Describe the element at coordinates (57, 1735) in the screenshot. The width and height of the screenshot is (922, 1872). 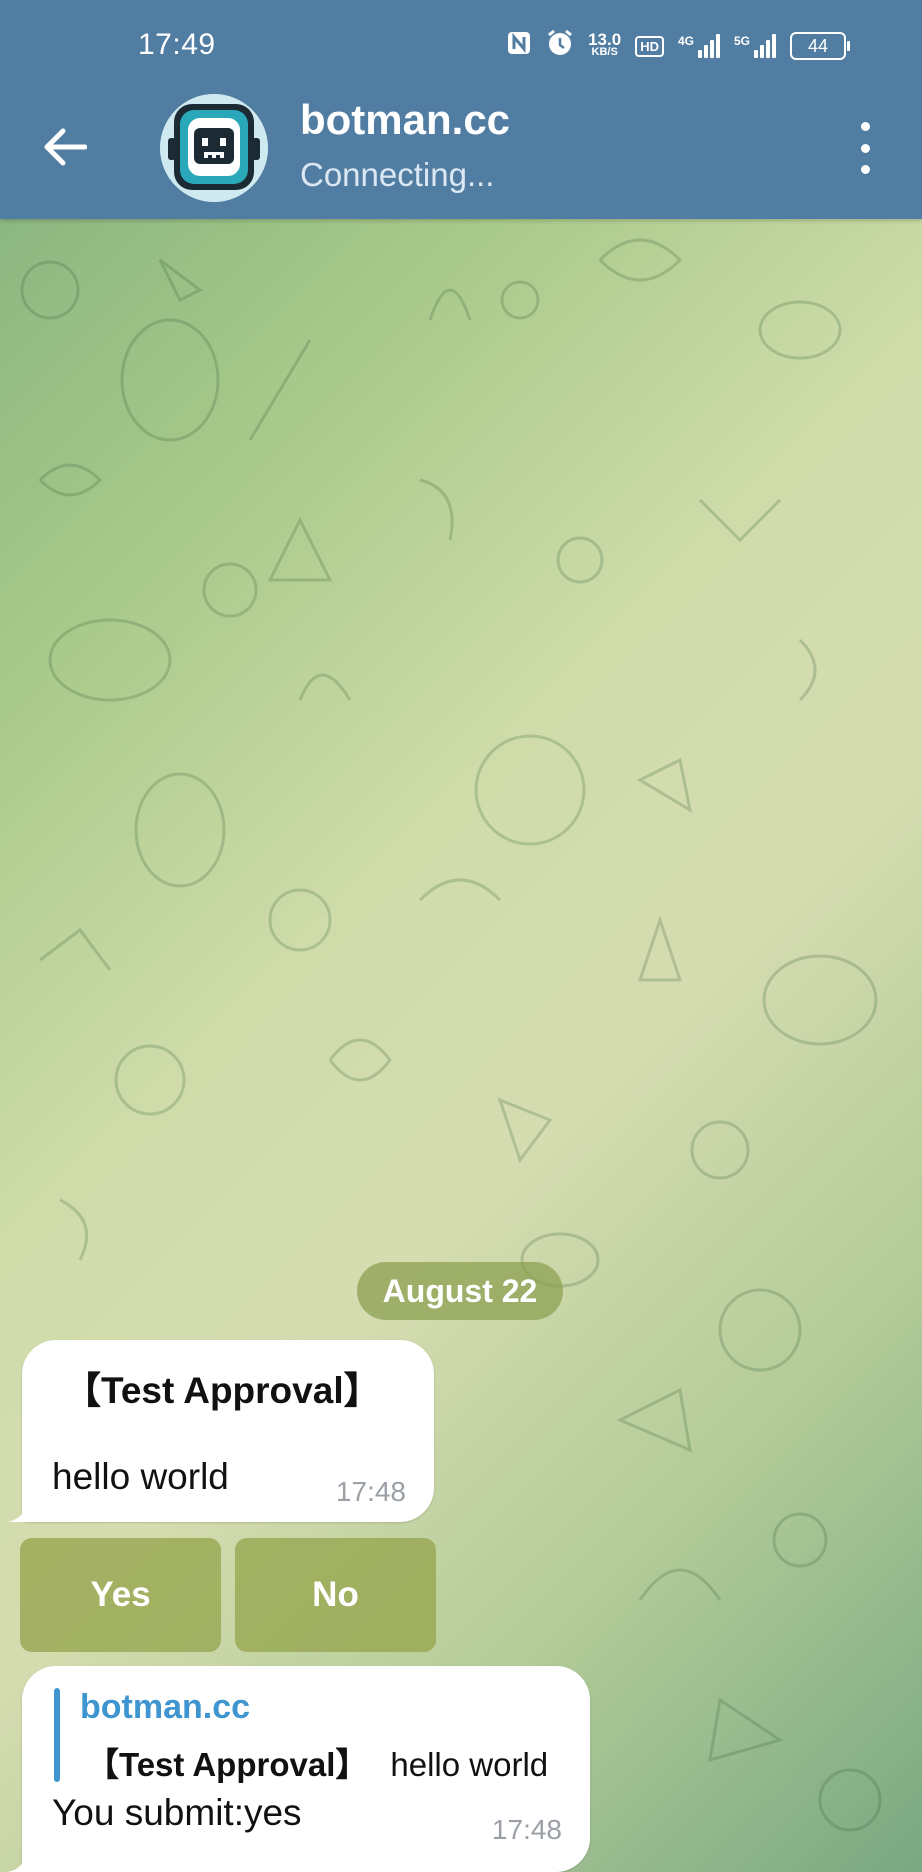
I see `reply-quote-bar` at that location.